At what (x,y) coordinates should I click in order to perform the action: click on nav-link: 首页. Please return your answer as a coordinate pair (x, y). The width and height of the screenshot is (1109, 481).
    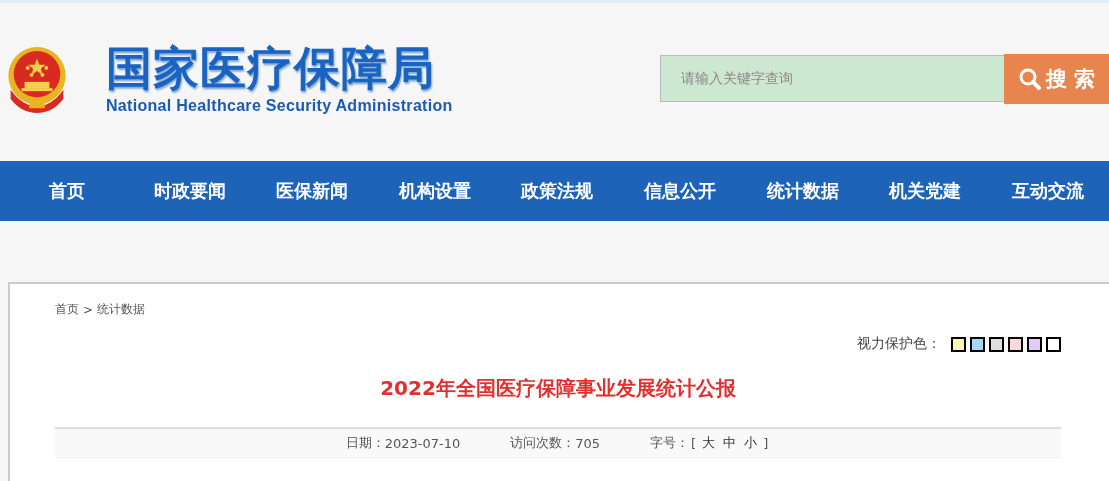
    Looking at the image, I should click on (67, 191).